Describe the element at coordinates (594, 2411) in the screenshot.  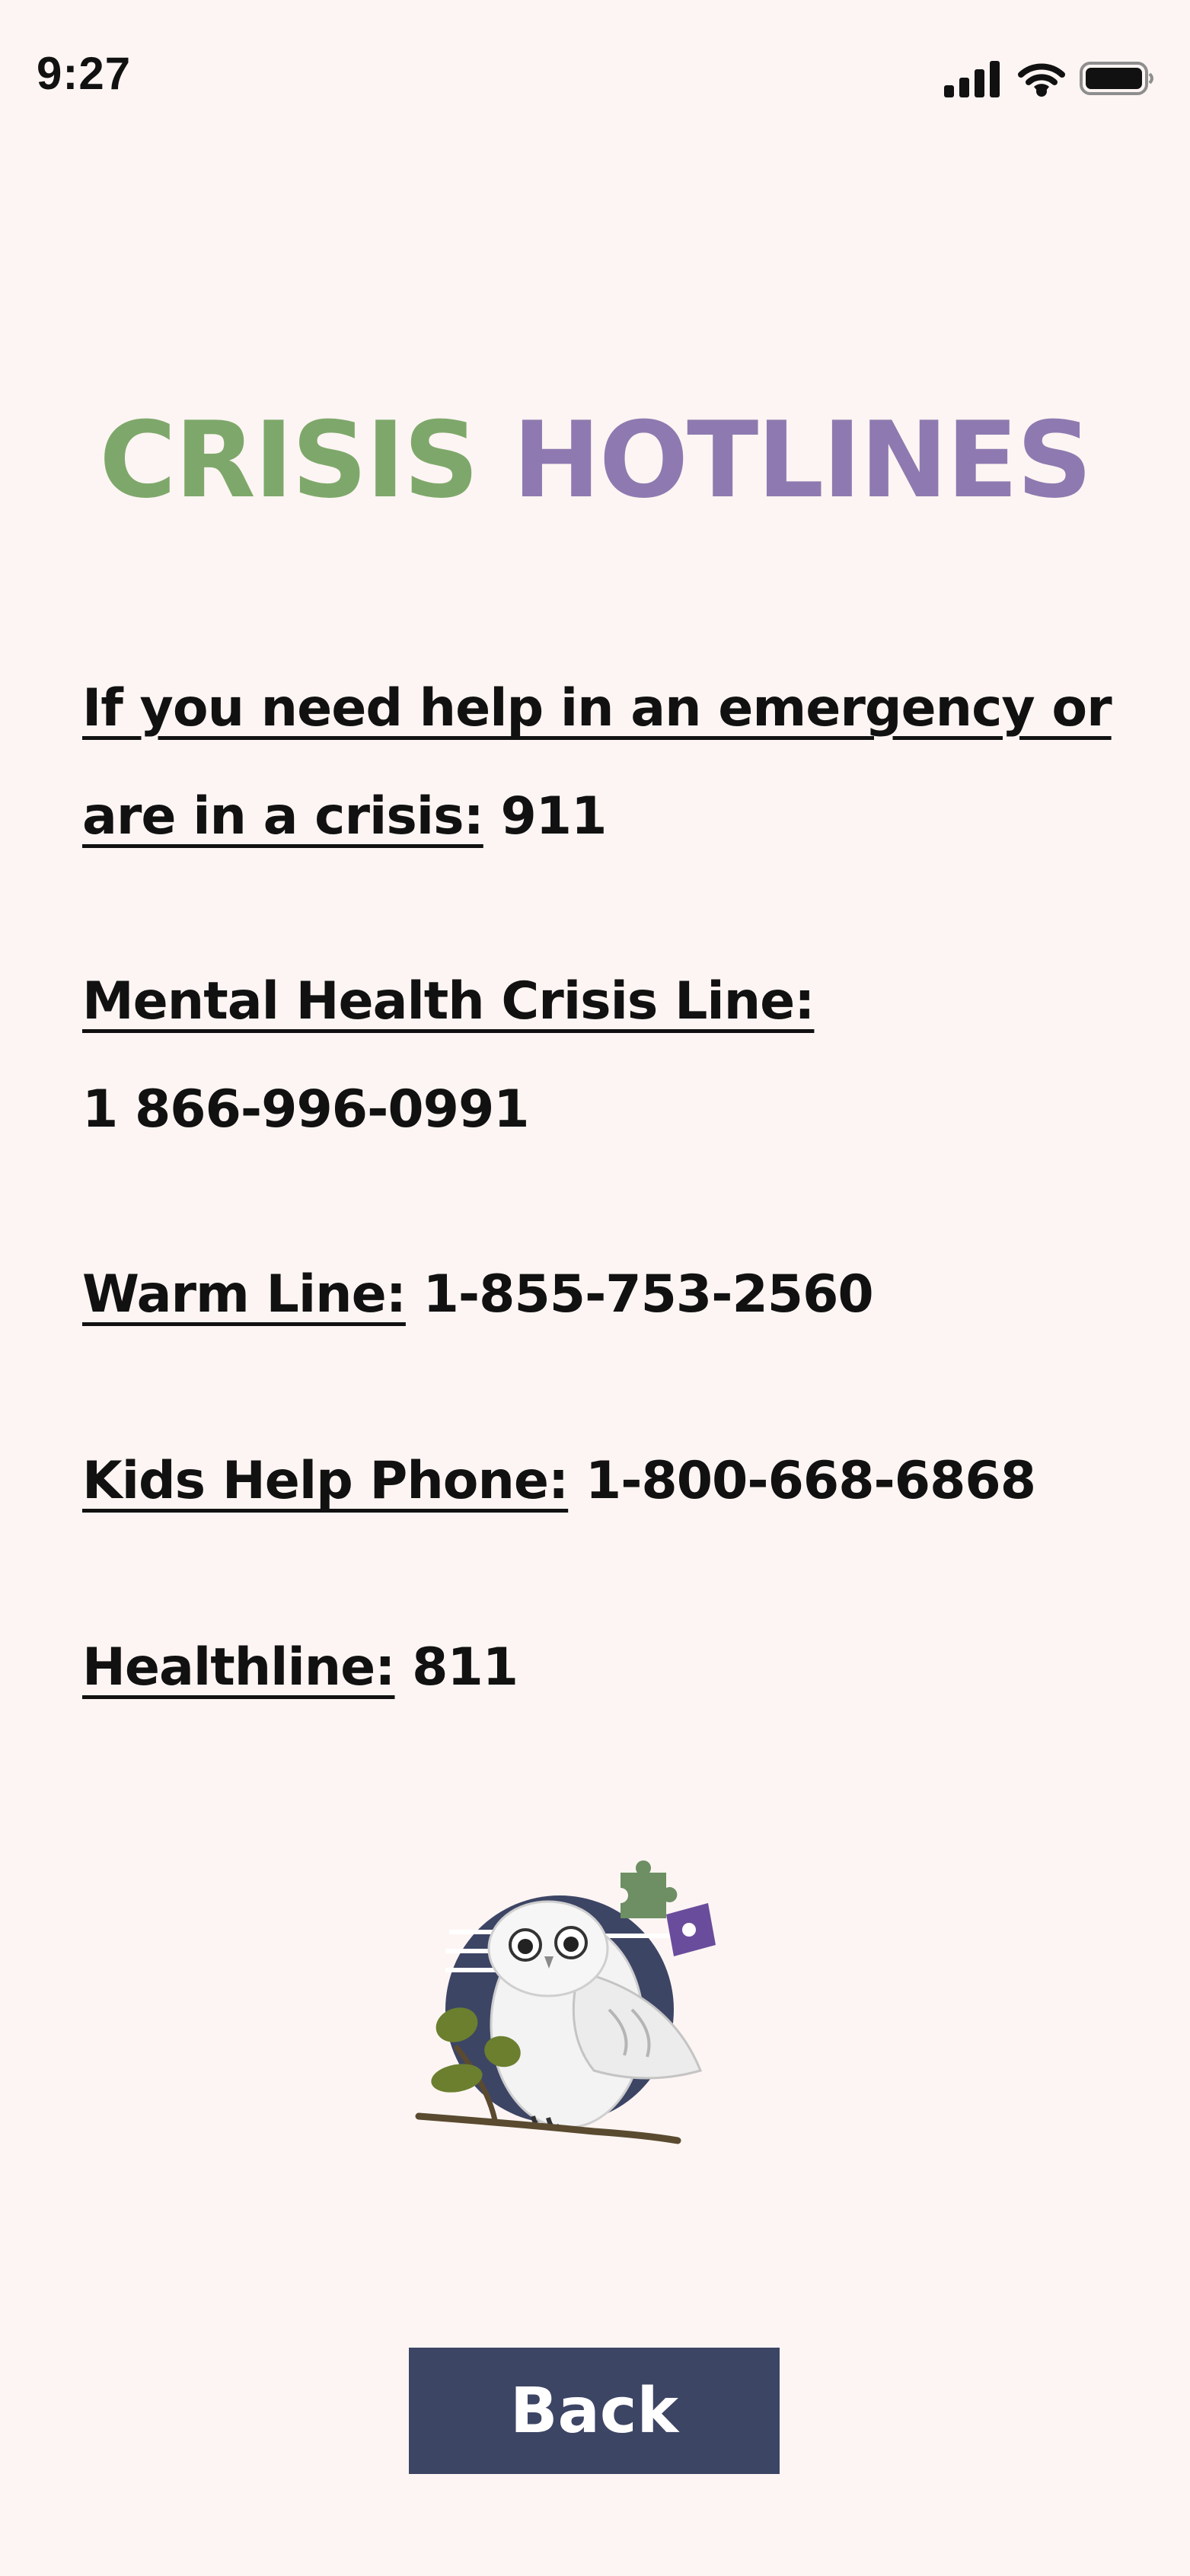
I see `back-button: Back` at that location.